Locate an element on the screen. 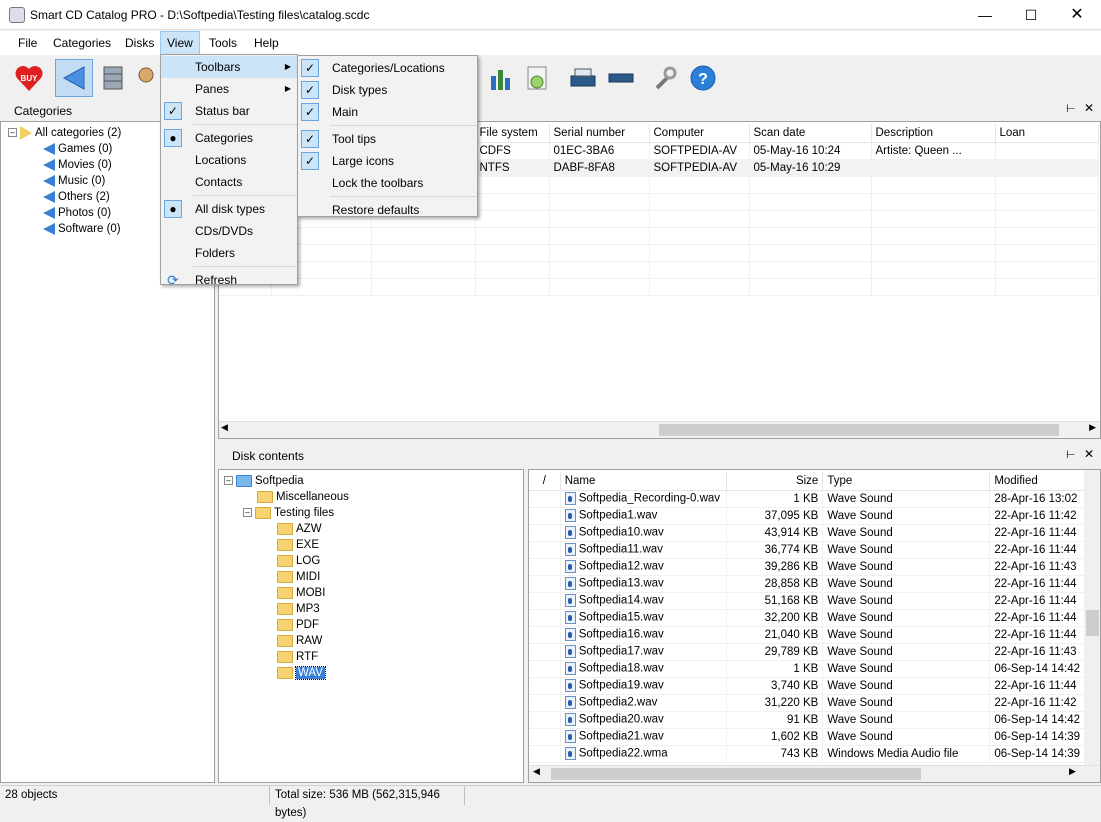 Image resolution: width=1101 pixels, height=822 pixels. minimize-button: — is located at coordinates (985, 15).